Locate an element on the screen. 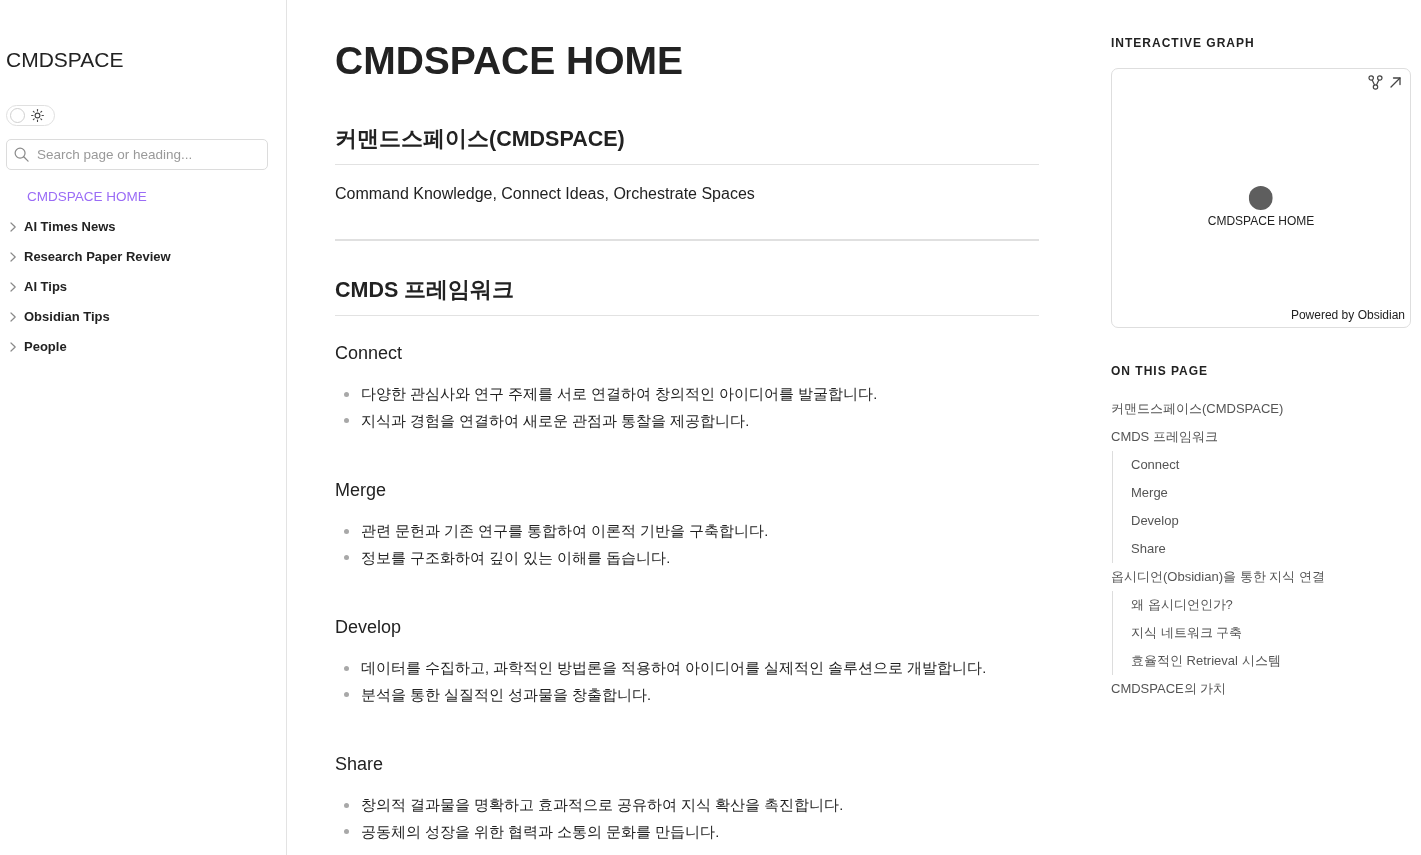 Image resolution: width=1421 pixels, height=855 pixels. list-item-text: 창의적 결과물을 명확하고 효과적으로 공유하여 지식 확산을 촉진합니다. is located at coordinates (602, 805).